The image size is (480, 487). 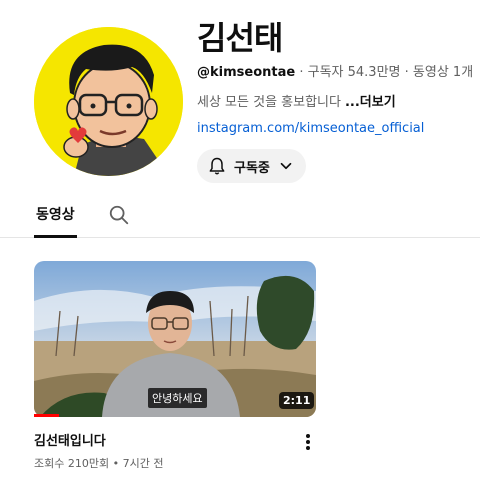 What do you see at coordinates (55, 221) in the screenshot?
I see `tab-videos: 동영상` at bounding box center [55, 221].